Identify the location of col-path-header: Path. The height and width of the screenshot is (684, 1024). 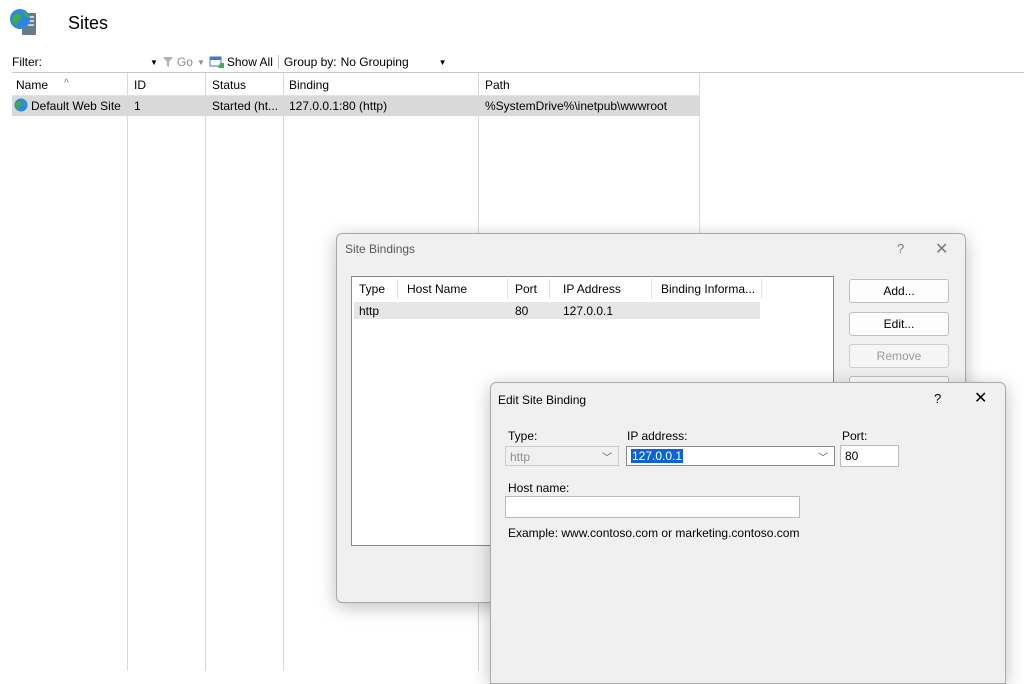
(497, 85).